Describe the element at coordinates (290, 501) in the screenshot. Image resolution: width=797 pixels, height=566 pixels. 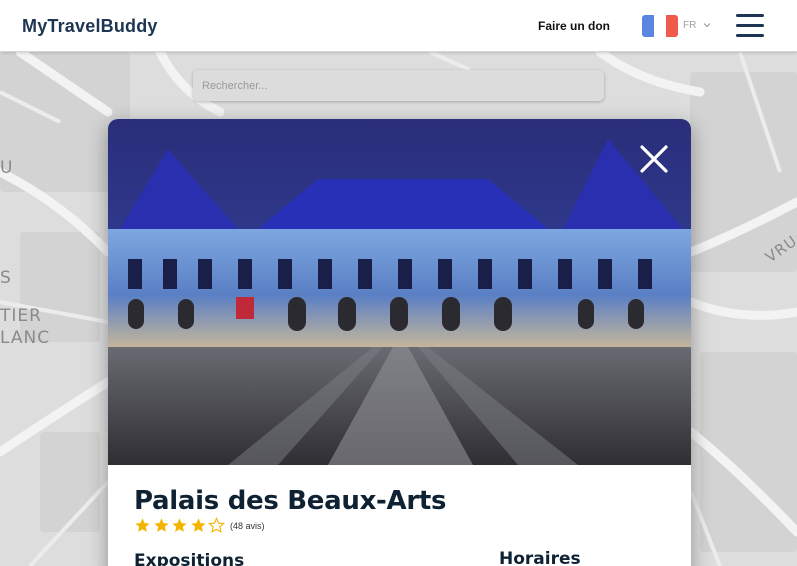
I see `place-title: Palais des Beaux-Arts` at that location.